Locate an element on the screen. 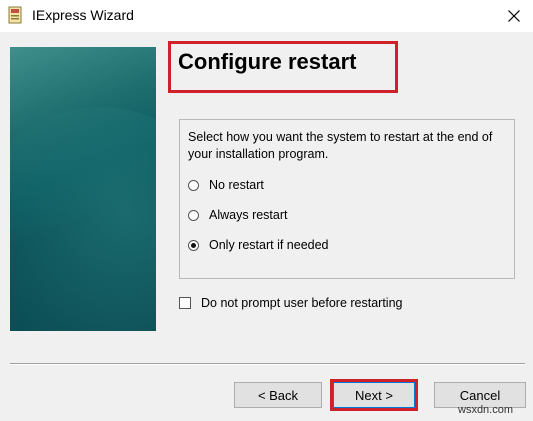 The height and width of the screenshot is (421, 533). watermark: wsxdn.com is located at coordinates (486, 410).